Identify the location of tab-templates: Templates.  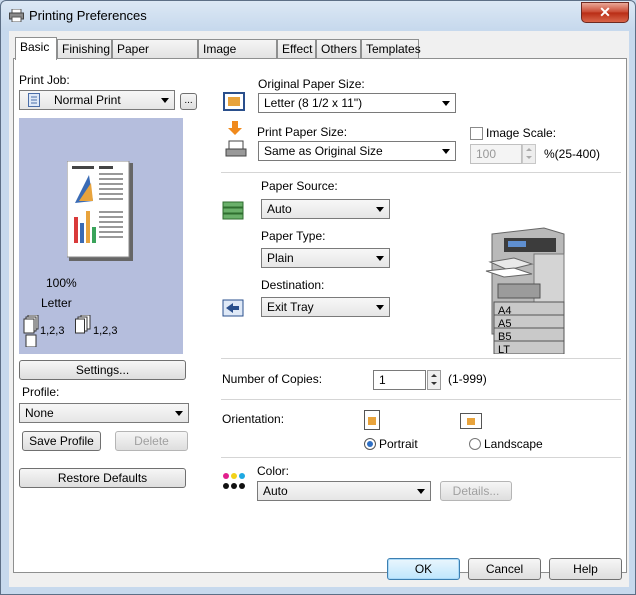
(391, 48).